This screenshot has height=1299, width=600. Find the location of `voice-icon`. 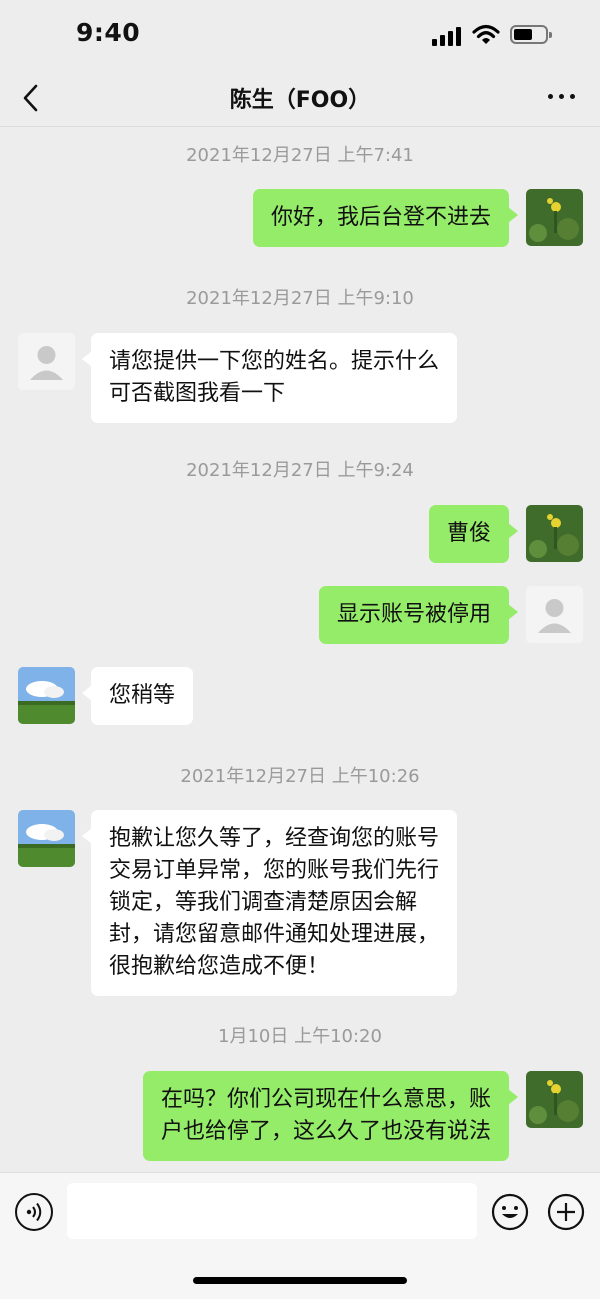

voice-icon is located at coordinates (34, 1212).